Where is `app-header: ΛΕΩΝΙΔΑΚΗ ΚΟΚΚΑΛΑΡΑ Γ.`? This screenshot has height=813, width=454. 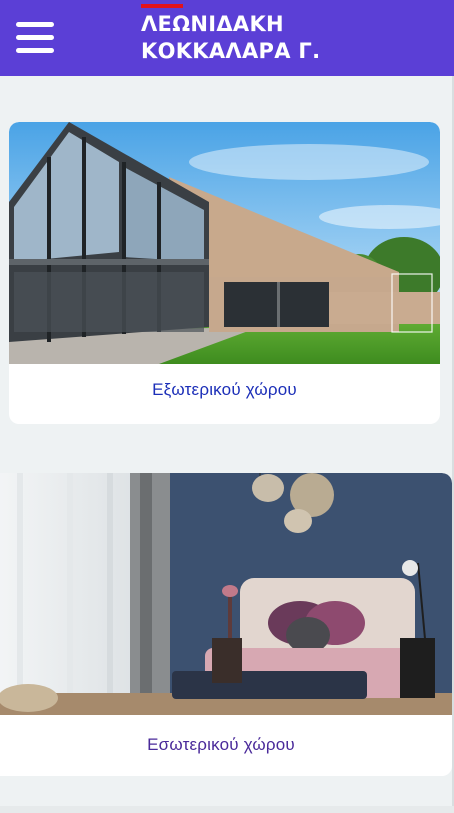
app-header: ΛΕΩΝΙΔΑΚΗ ΚΟΚΚΑΛΑΡΑ Γ. is located at coordinates (227, 38).